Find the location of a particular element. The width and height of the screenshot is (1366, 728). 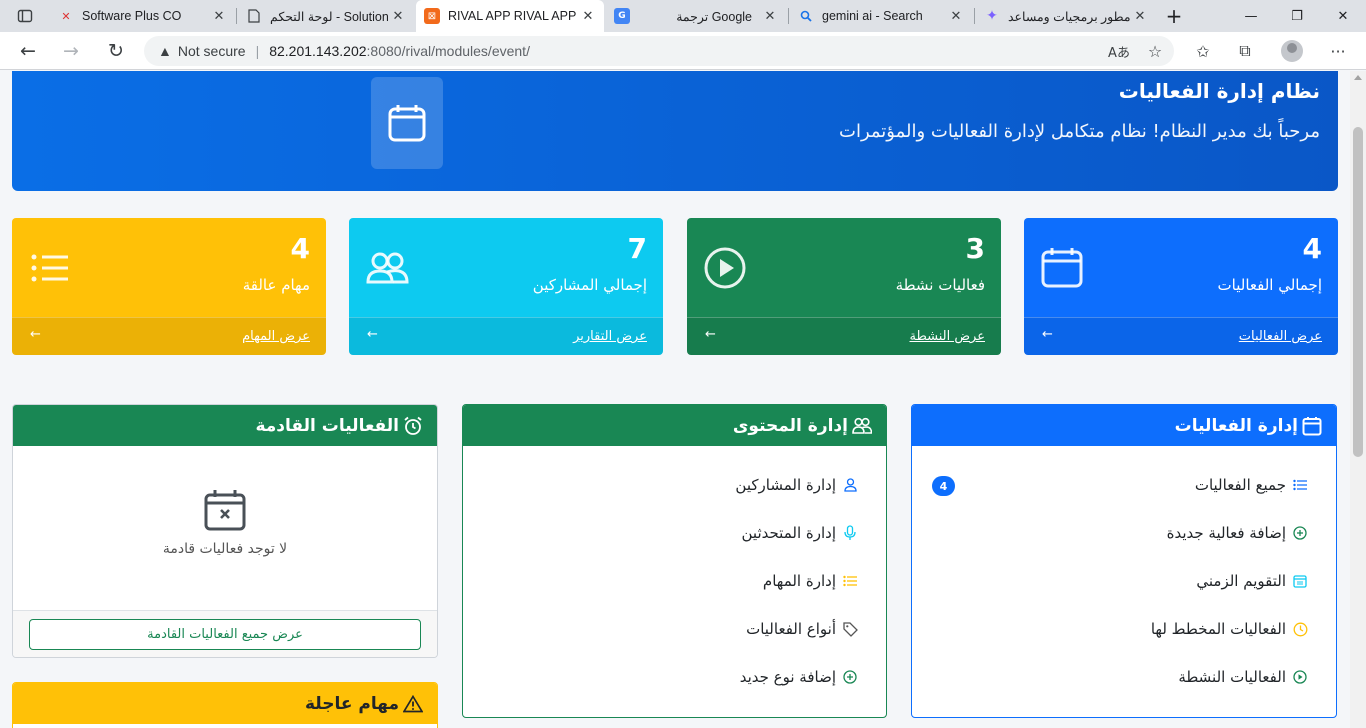

collections-button: ⧉ is located at coordinates (1245, 51).